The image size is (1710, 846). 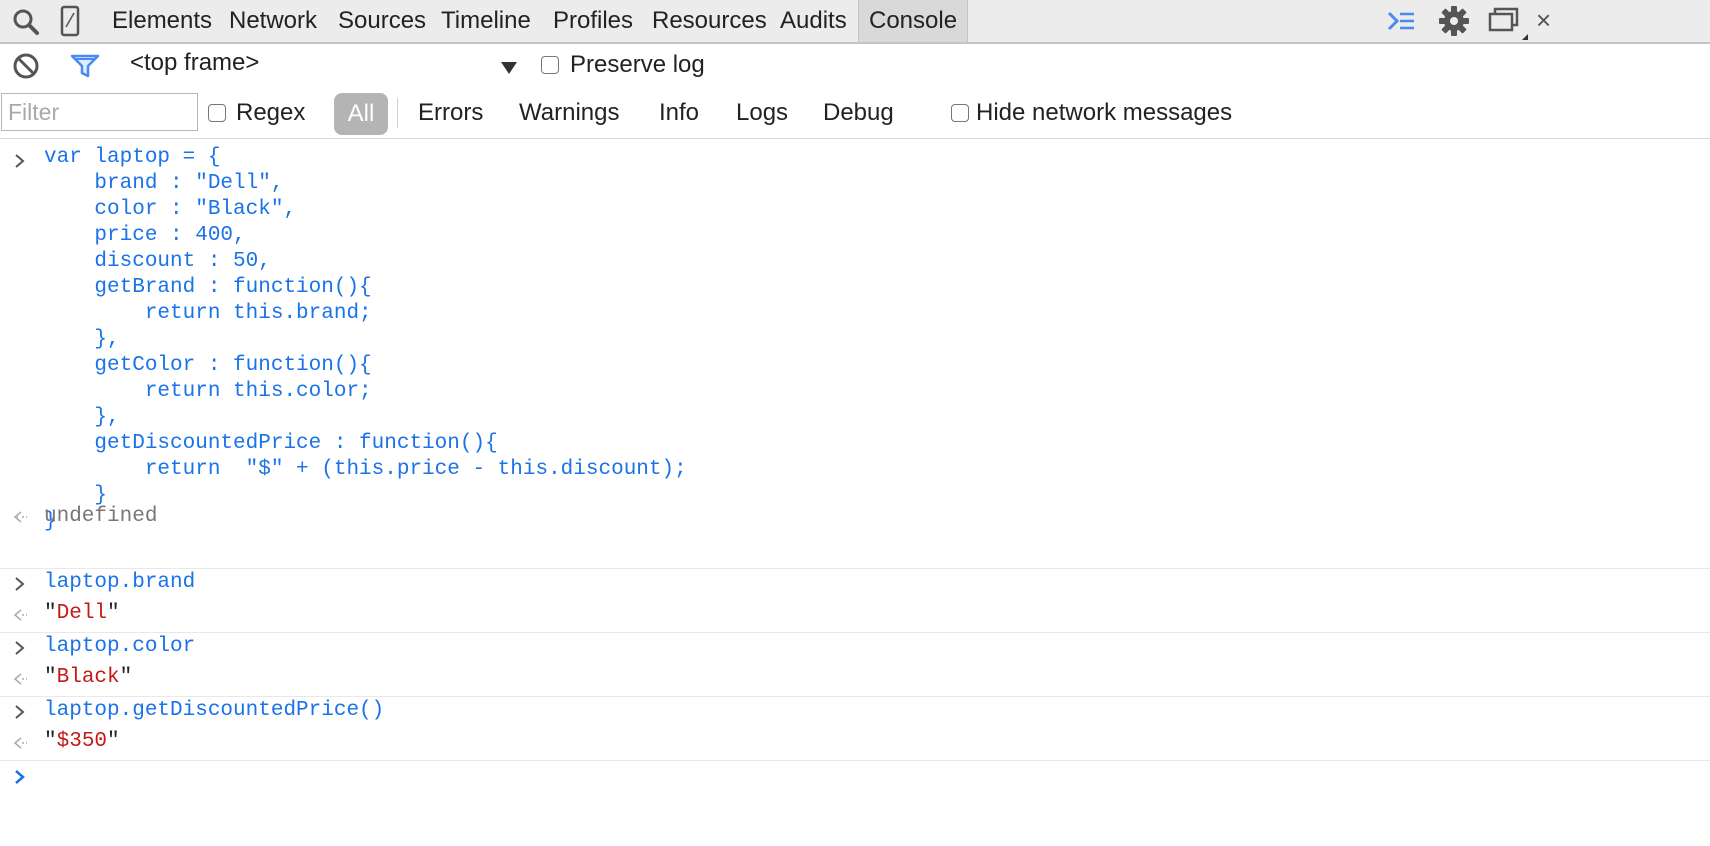 What do you see at coordinates (913, 21) in the screenshot?
I see `tab-console: Console` at bounding box center [913, 21].